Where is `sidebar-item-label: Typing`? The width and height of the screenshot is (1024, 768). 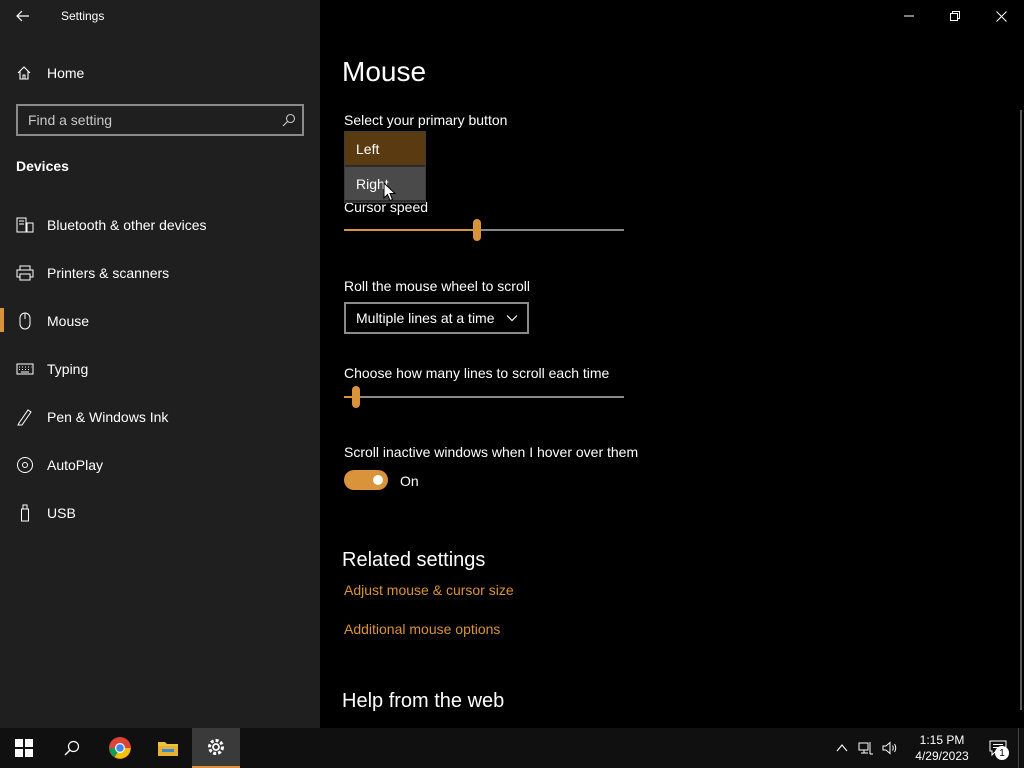 sidebar-item-label: Typing is located at coordinates (68, 369).